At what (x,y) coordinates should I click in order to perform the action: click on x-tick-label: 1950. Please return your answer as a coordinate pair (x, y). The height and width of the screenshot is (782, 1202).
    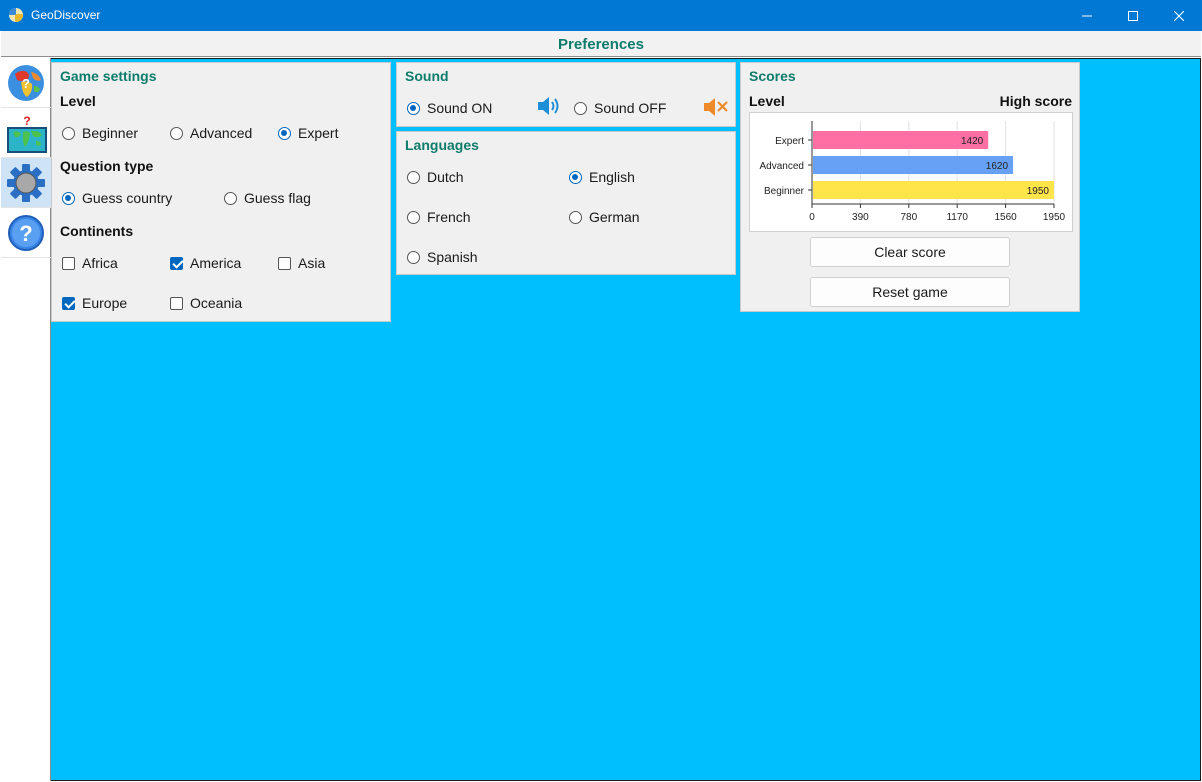
    Looking at the image, I should click on (1054, 217).